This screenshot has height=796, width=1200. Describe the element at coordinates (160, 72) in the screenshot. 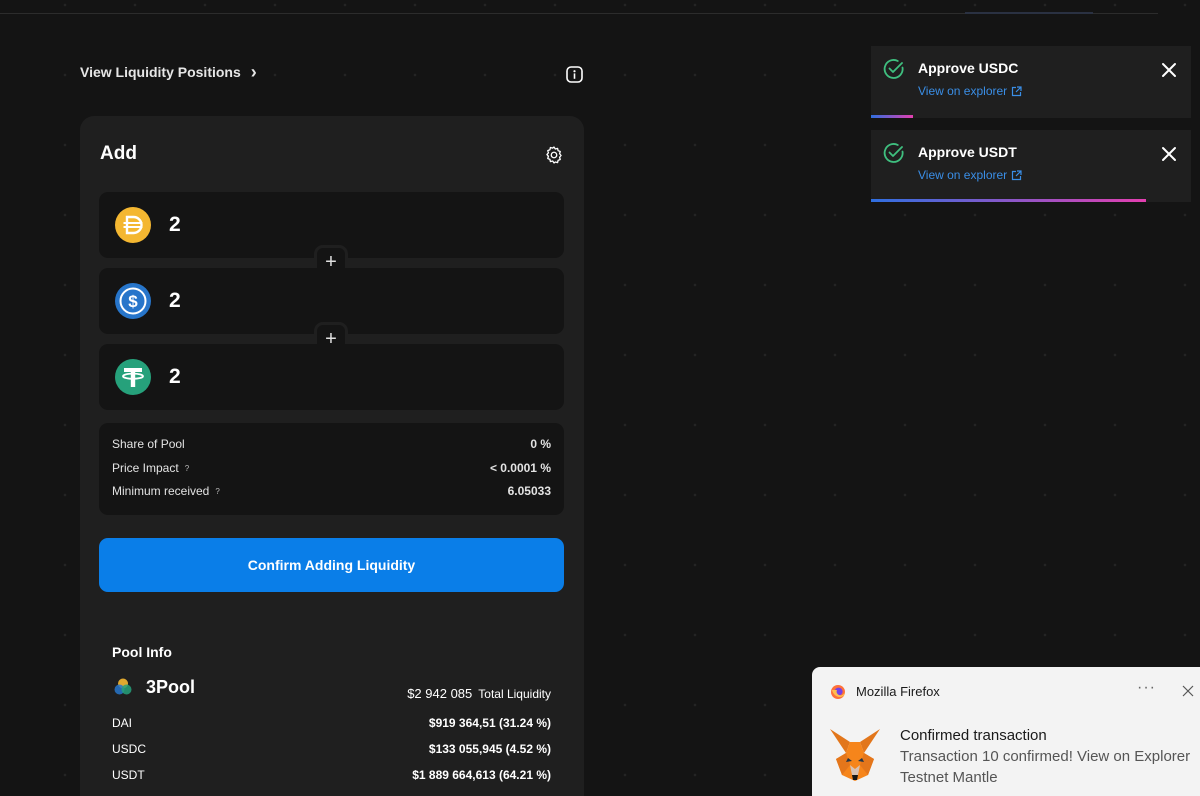

I see `positions-link-label: View Liquidity Positions` at that location.